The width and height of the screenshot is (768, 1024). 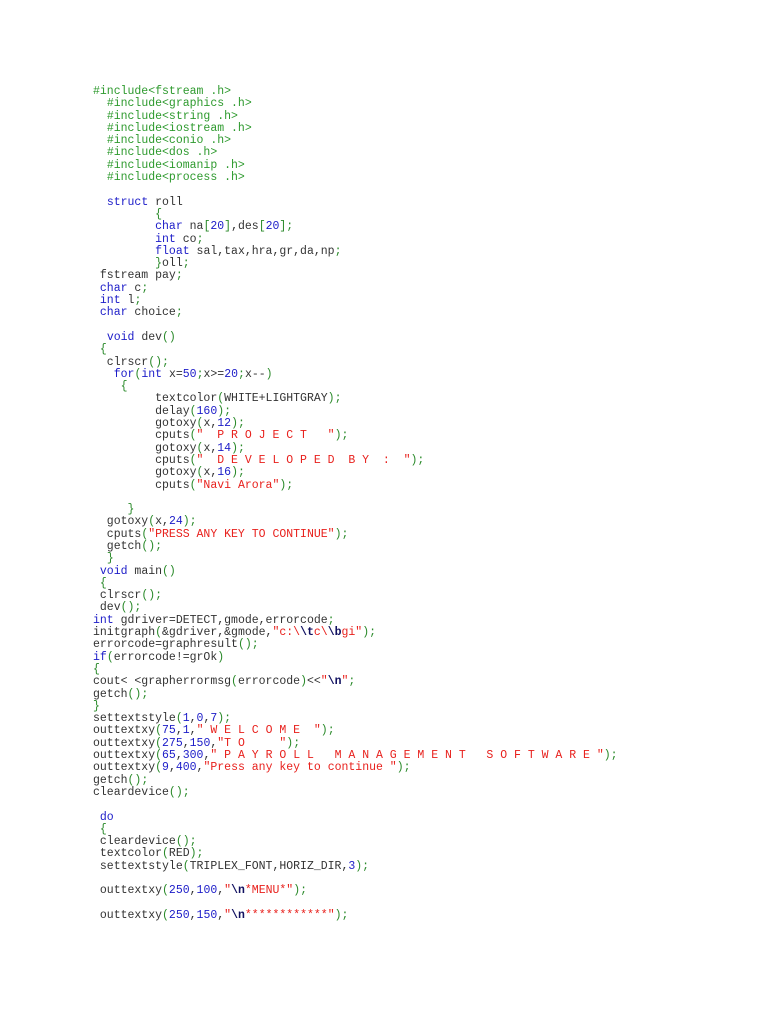 What do you see at coordinates (172, 251) in the screenshot?
I see `keyword: float` at bounding box center [172, 251].